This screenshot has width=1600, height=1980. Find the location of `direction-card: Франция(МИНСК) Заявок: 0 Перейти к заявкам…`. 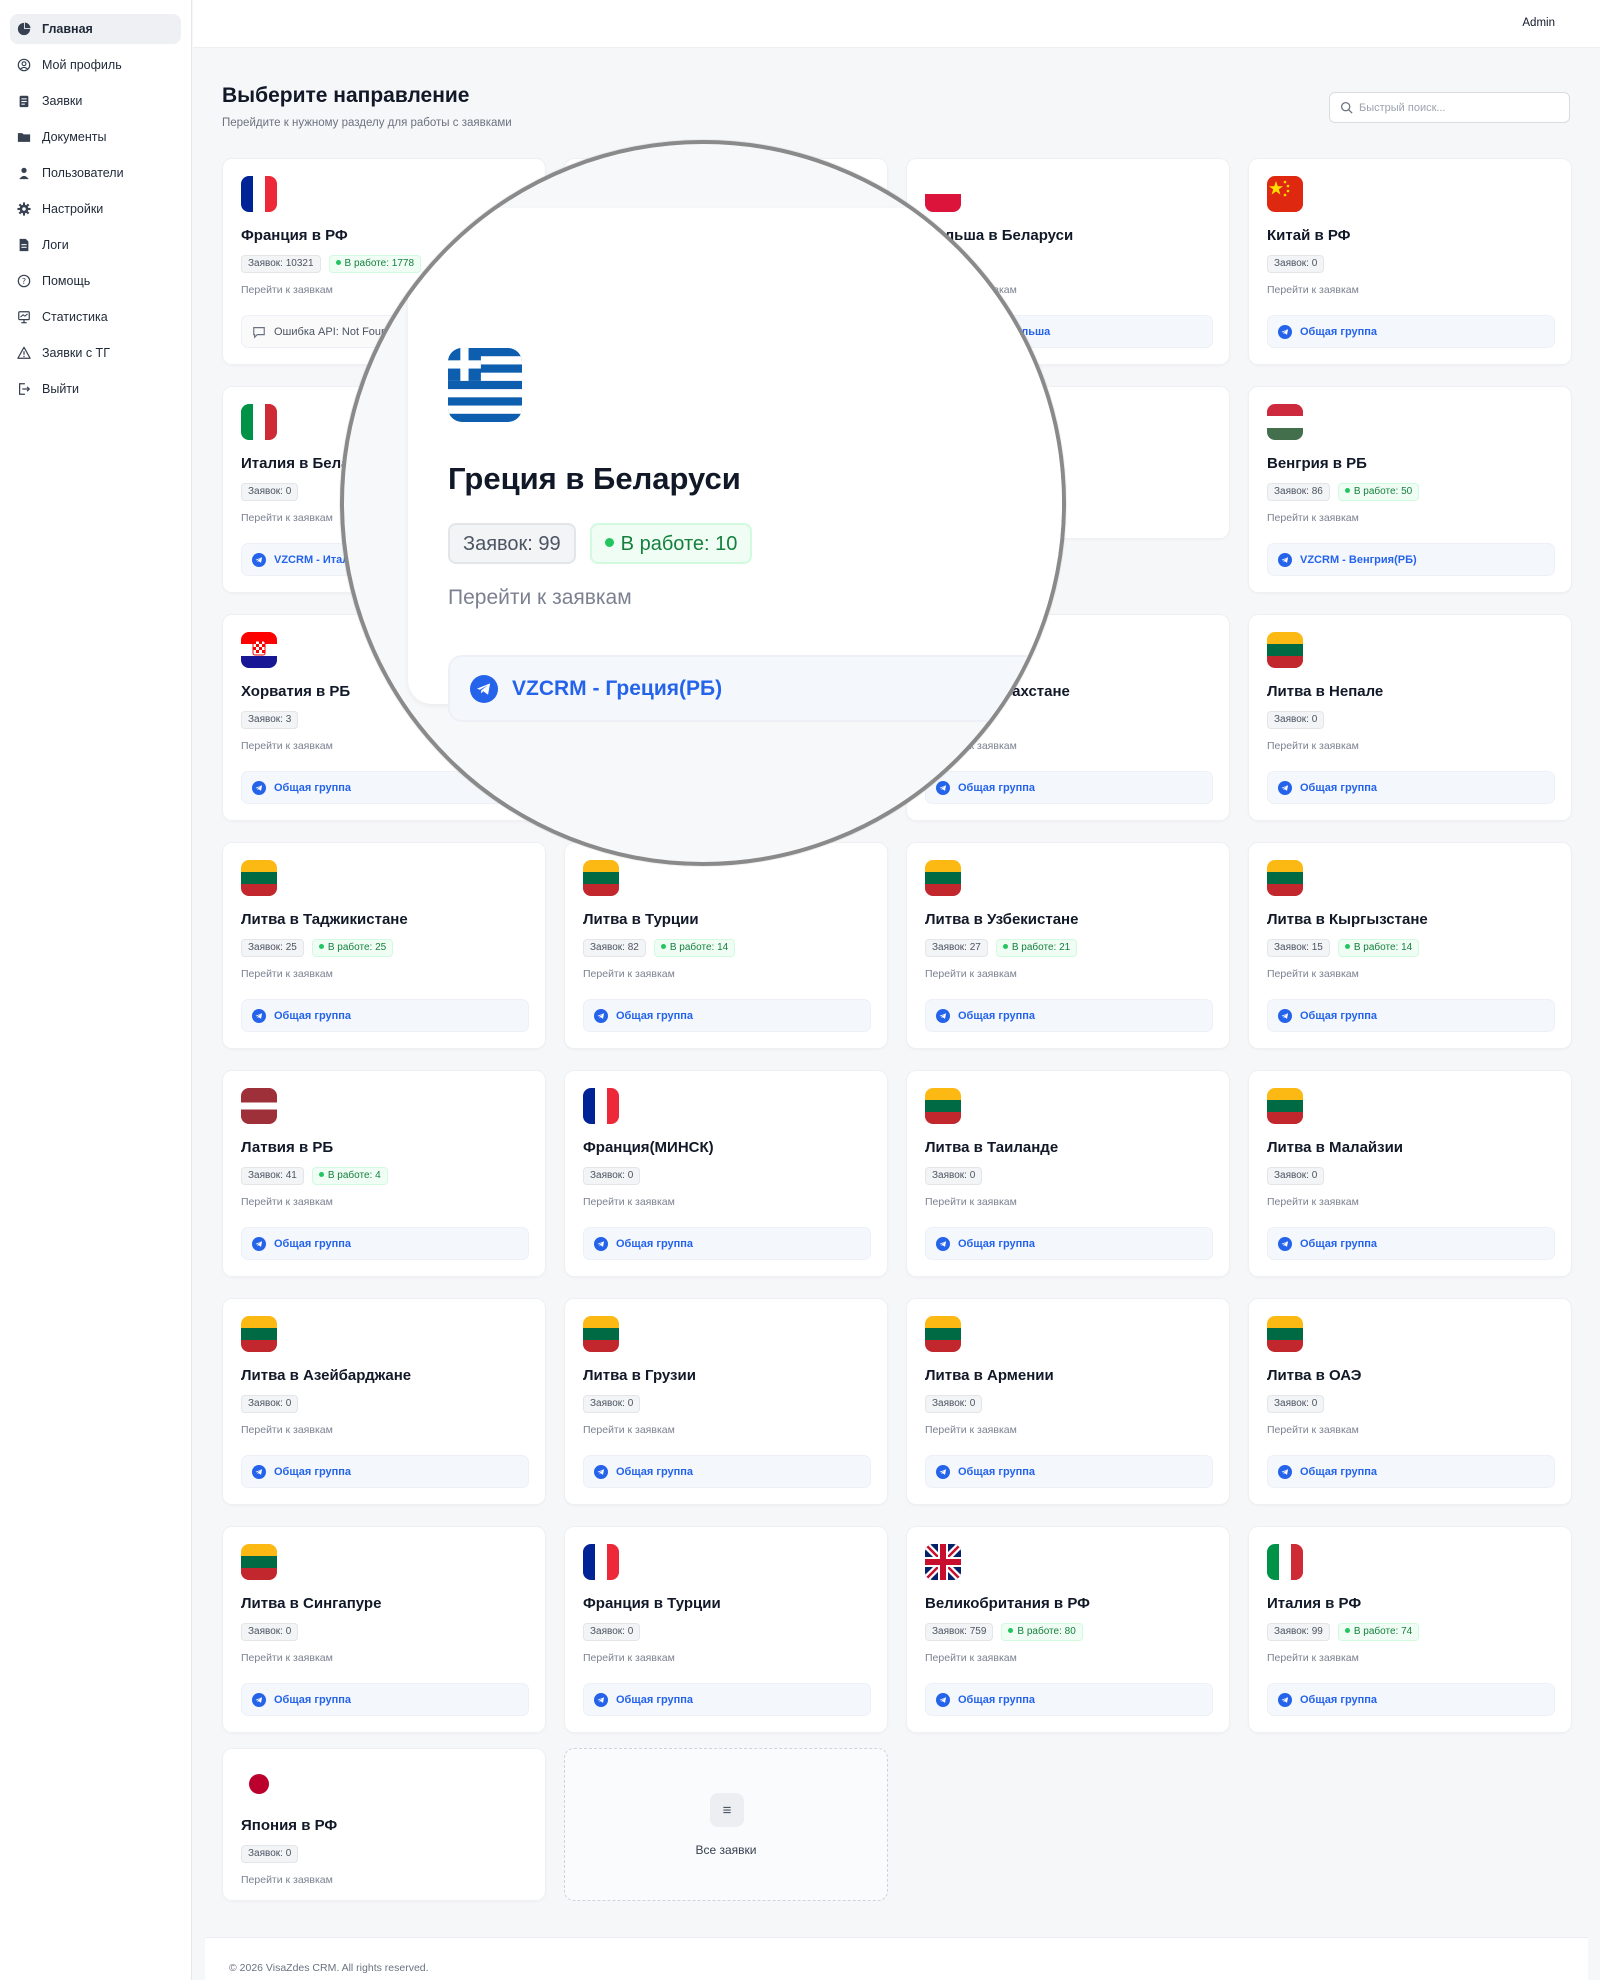

direction-card: Франция(МИНСК) Заявок: 0 Перейти к заявкам… is located at coordinates (726, 1173).